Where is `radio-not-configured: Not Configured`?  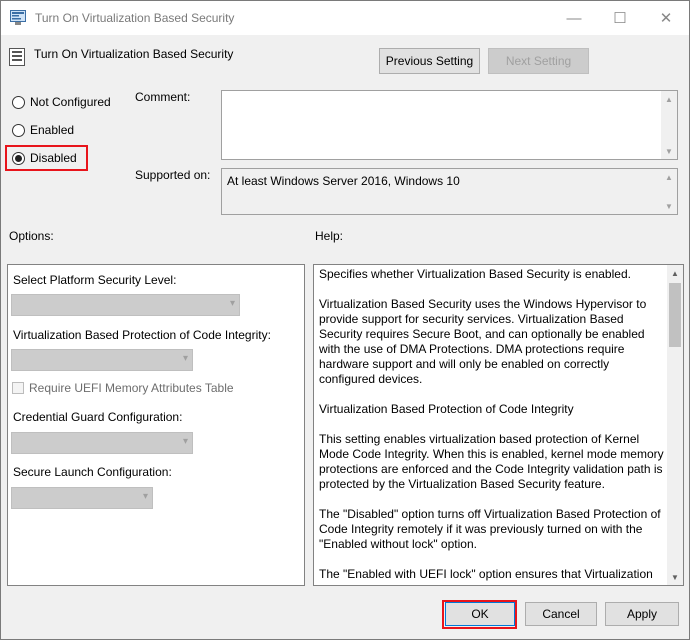
radio-not-configured: Not Configured is located at coordinates (61, 102).